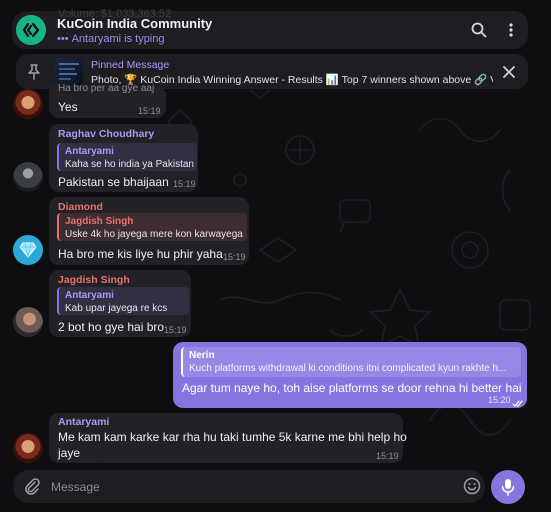 Image resolution: width=551 pixels, height=512 pixels. I want to click on message-bubble: Ha bro per aa gye aaj Yes 15:19, so click(107, 100).